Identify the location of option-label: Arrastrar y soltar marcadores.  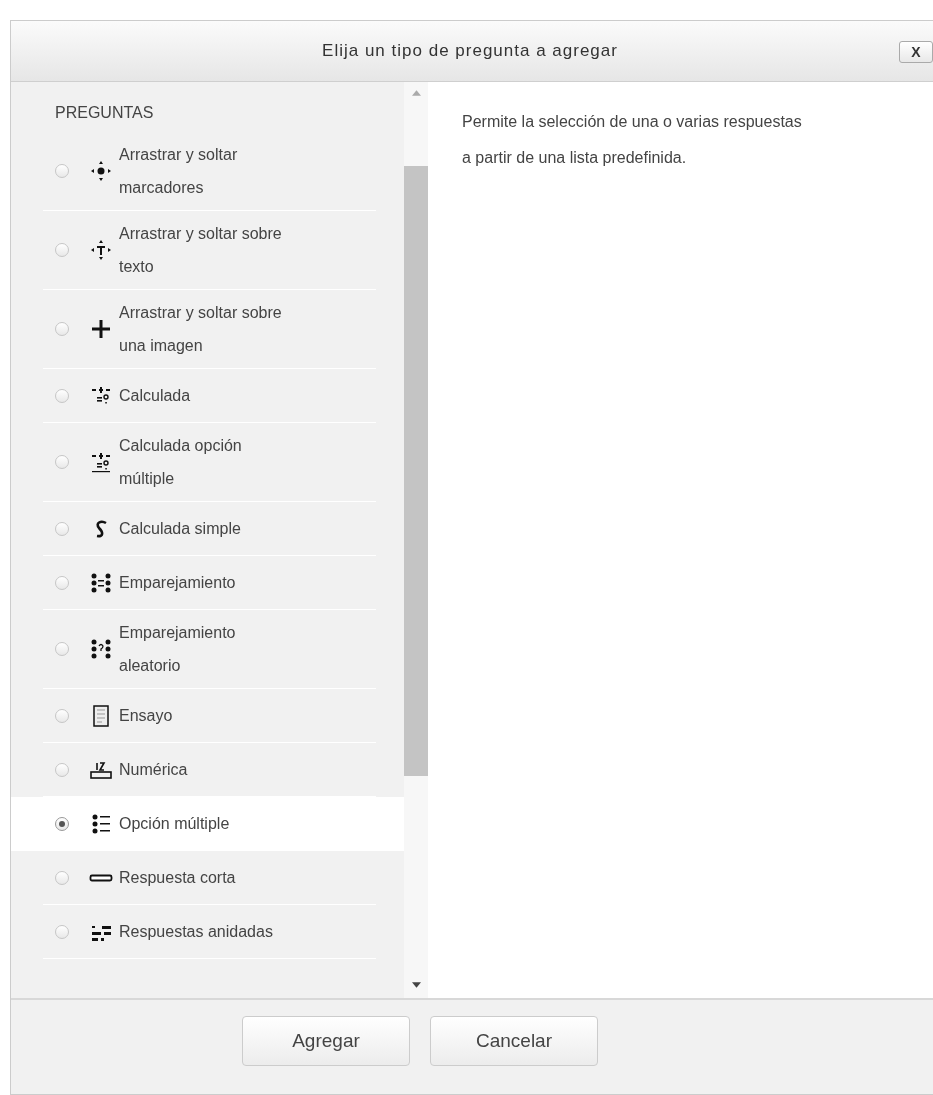
(179, 171).